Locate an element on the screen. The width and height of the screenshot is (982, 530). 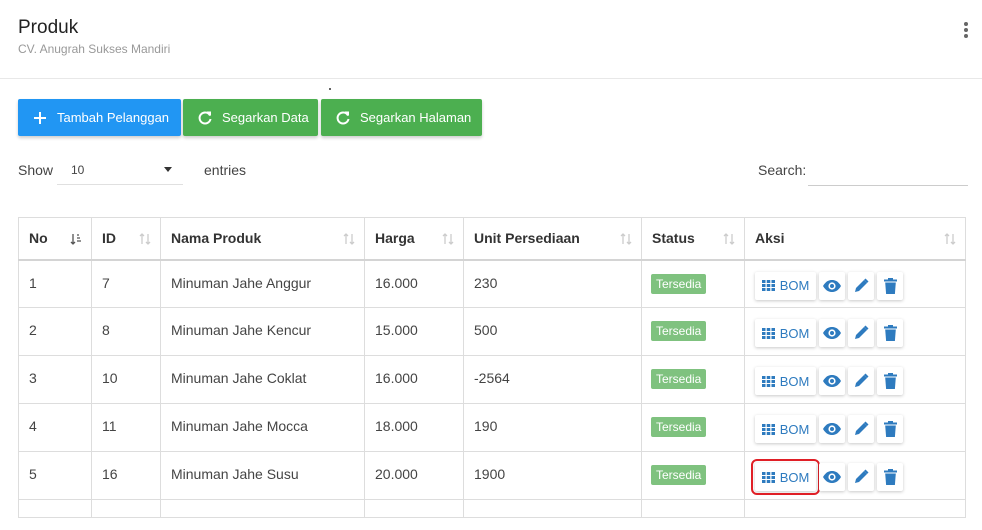
entries-select: 10 is located at coordinates (120, 170).